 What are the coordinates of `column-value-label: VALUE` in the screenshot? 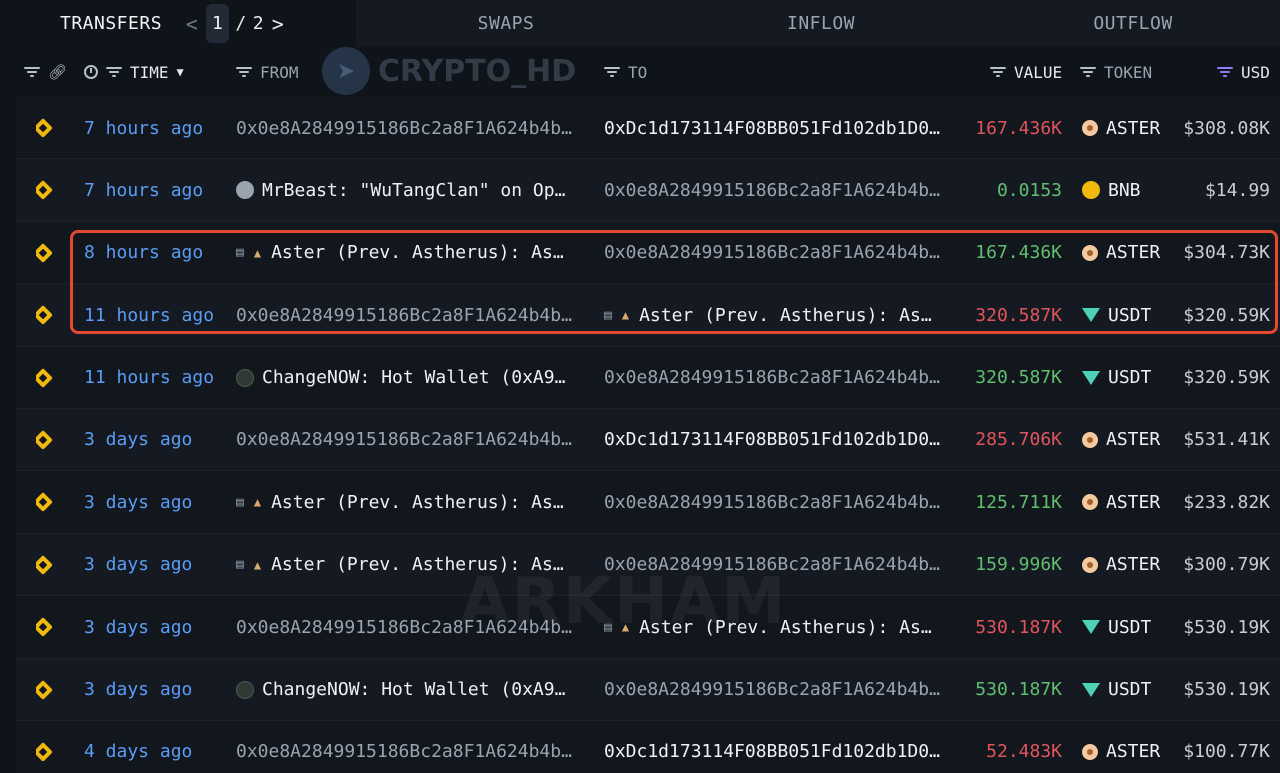 It's located at (1038, 72).